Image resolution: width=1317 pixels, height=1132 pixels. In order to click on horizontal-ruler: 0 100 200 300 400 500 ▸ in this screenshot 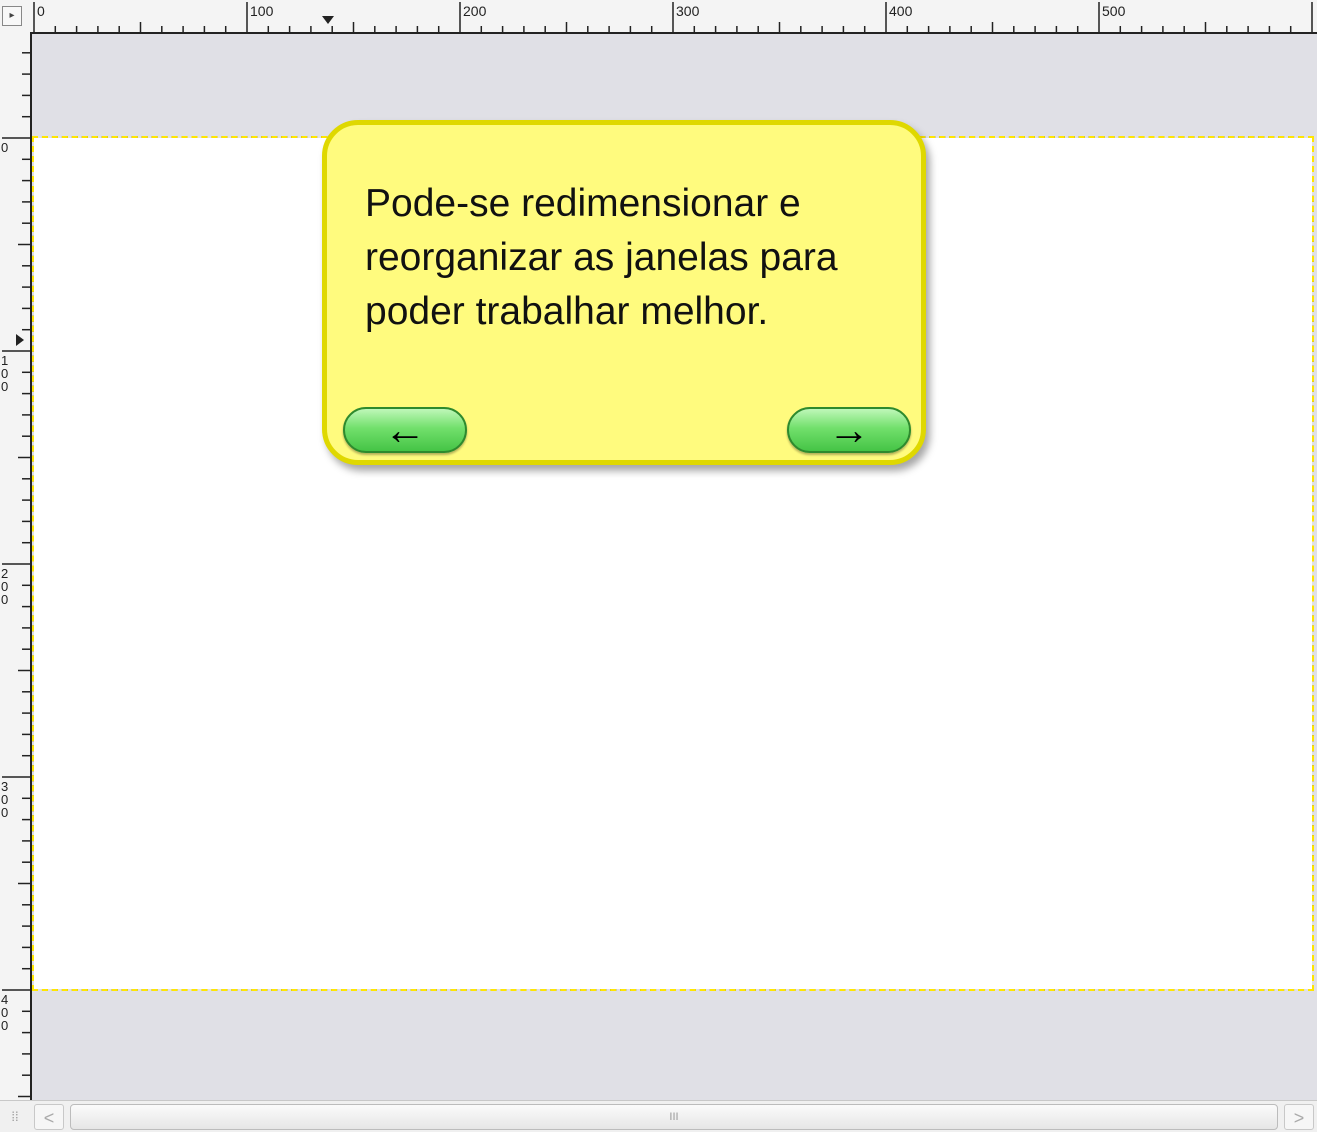, I will do `click(658, 17)`.